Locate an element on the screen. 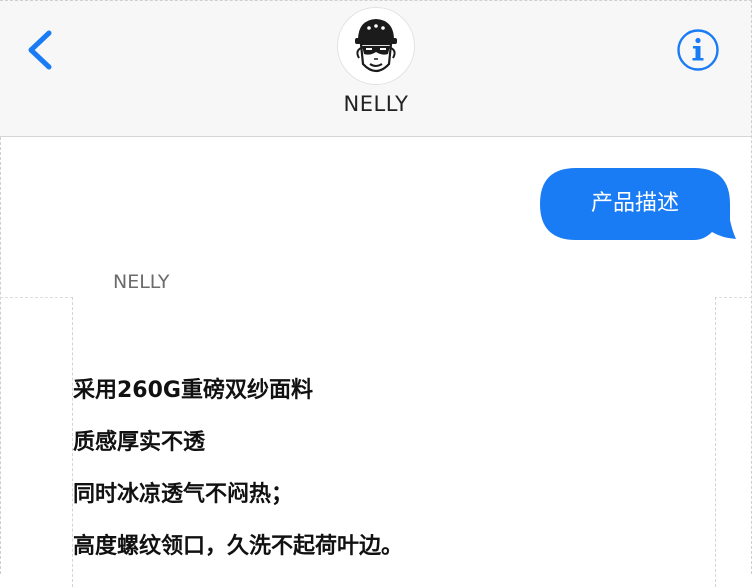  info-button is located at coordinates (698, 50).